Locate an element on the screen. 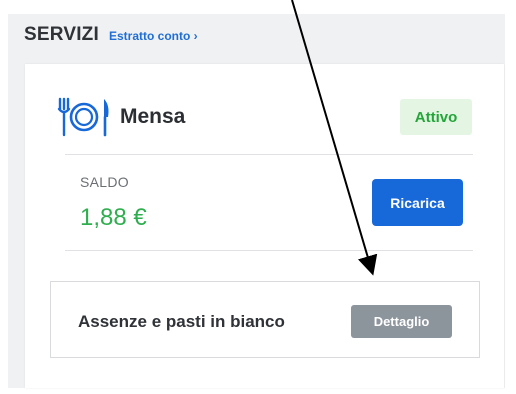 The height and width of the screenshot is (394, 516). status-badge: Attivo is located at coordinates (436, 117).